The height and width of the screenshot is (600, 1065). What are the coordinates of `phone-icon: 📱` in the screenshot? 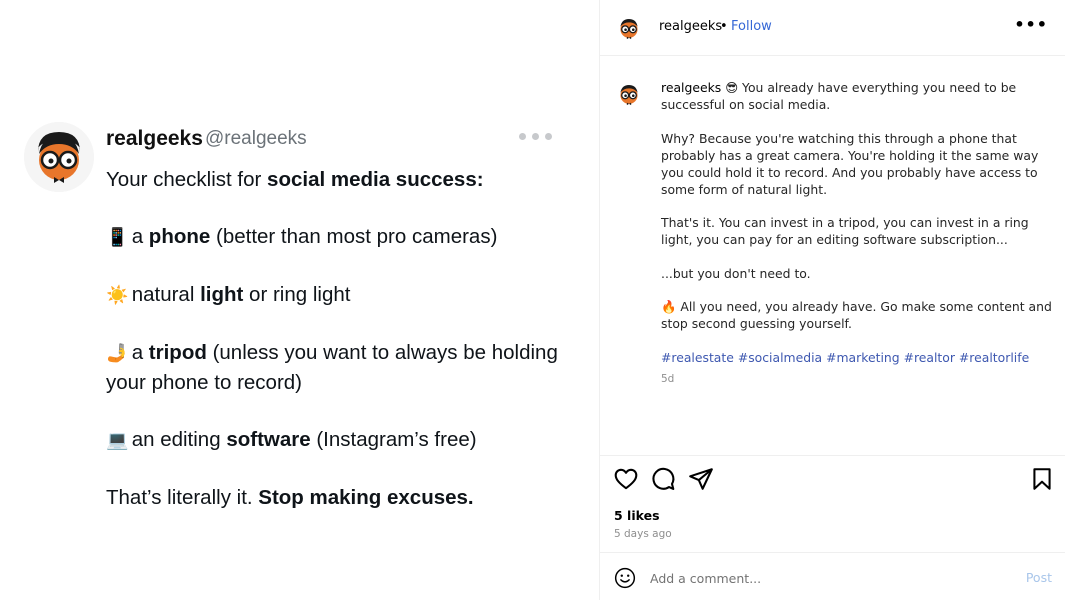 It's located at (117, 237).